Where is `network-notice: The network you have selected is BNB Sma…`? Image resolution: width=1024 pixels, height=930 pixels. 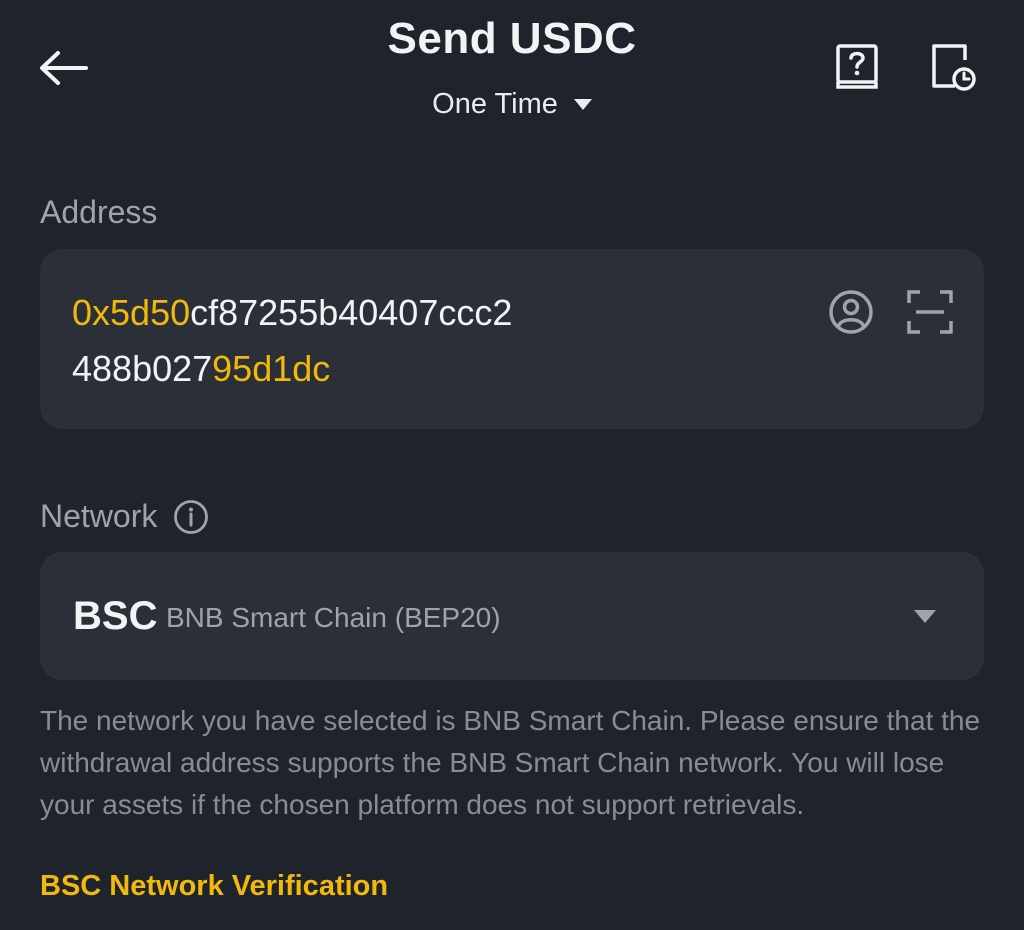
network-notice: The network you have selected is BNB Sma… is located at coordinates (510, 762).